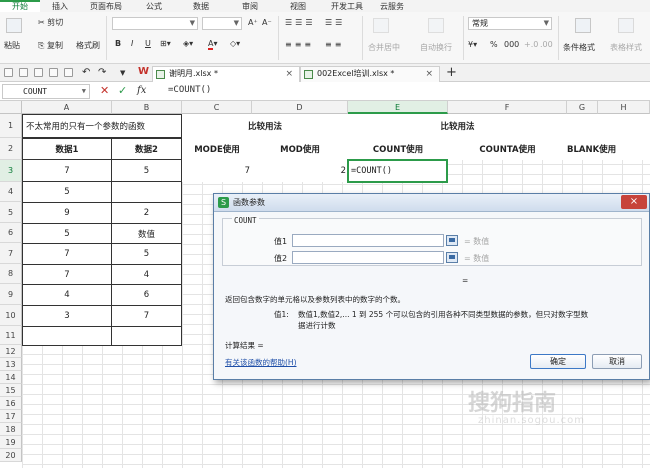 This screenshot has width=650, height=468. I want to click on wrap-text-button: 自动换行, so click(436, 47).